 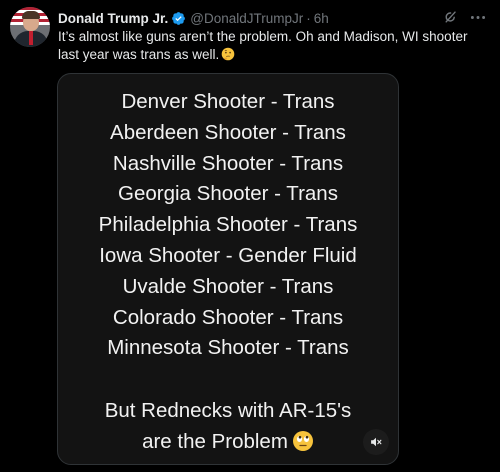 What do you see at coordinates (113, 18) in the screenshot?
I see `author-name: Donald Trump Jr.` at bounding box center [113, 18].